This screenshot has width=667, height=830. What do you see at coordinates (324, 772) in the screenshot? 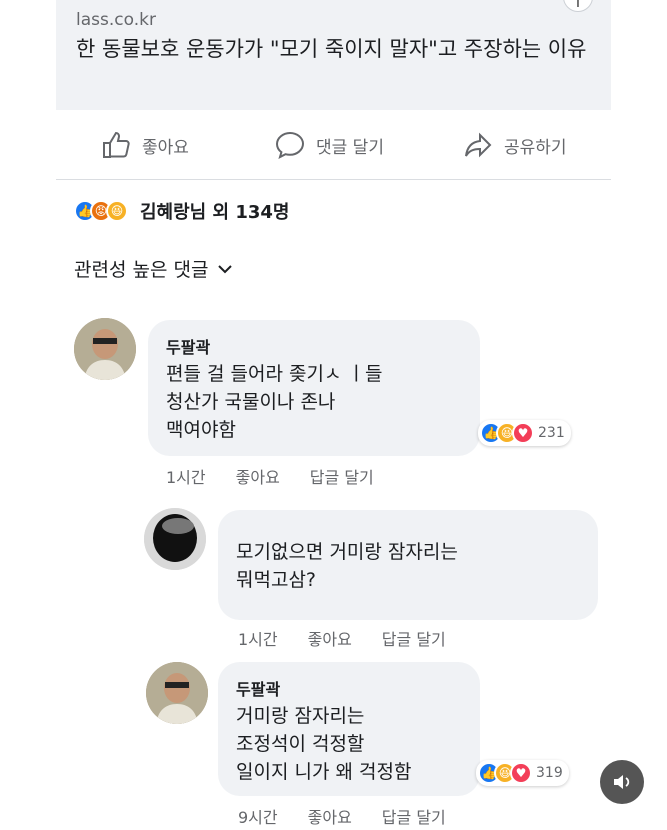
I see `comment-line: 일이지 니가 왜 걱정함` at bounding box center [324, 772].